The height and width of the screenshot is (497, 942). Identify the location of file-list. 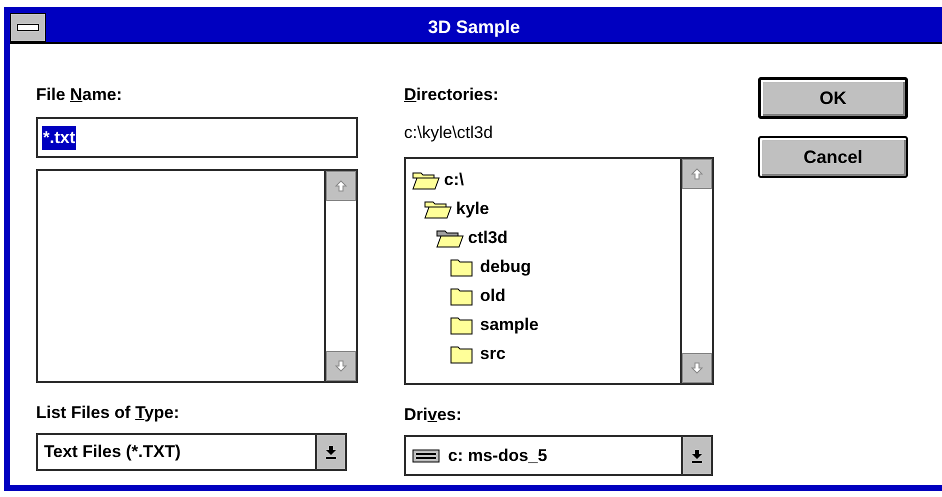
(197, 276).